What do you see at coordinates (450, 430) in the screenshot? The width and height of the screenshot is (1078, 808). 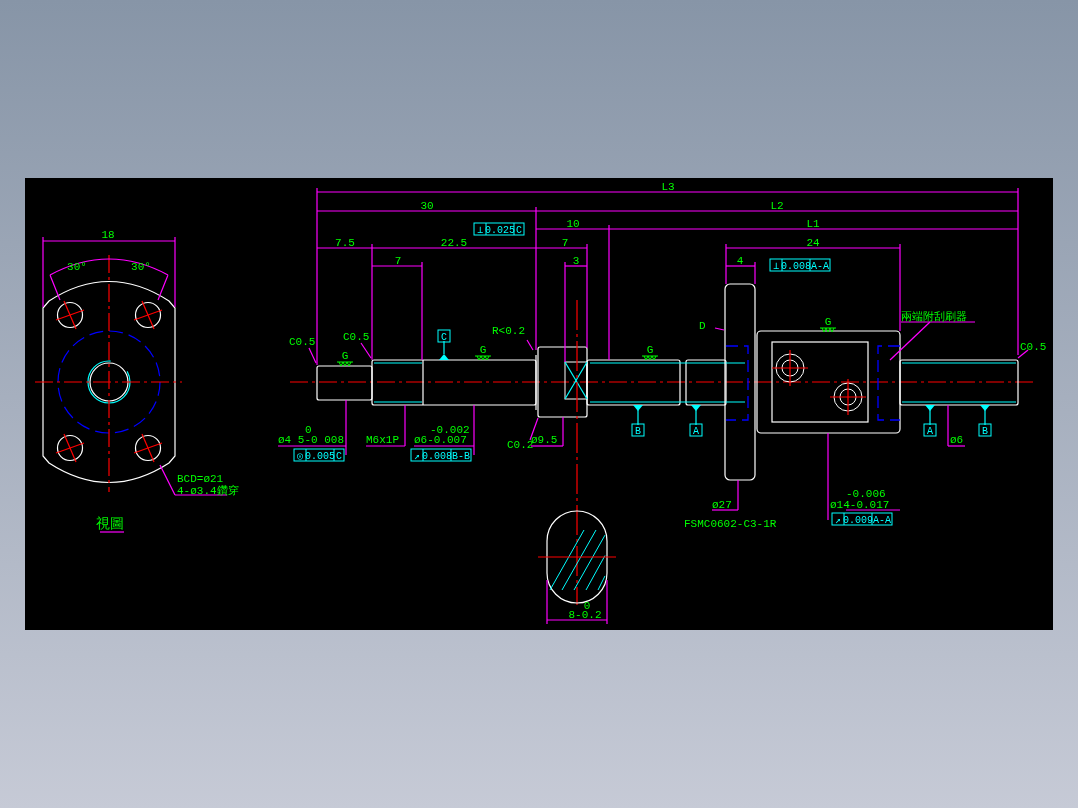 I see `dimension-label: -0.002` at bounding box center [450, 430].